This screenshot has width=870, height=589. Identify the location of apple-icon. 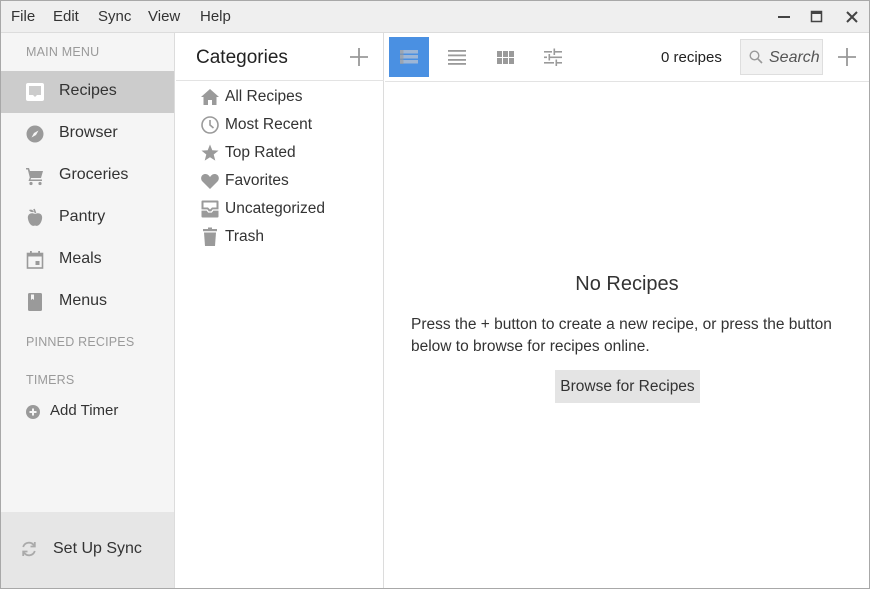
(35, 217).